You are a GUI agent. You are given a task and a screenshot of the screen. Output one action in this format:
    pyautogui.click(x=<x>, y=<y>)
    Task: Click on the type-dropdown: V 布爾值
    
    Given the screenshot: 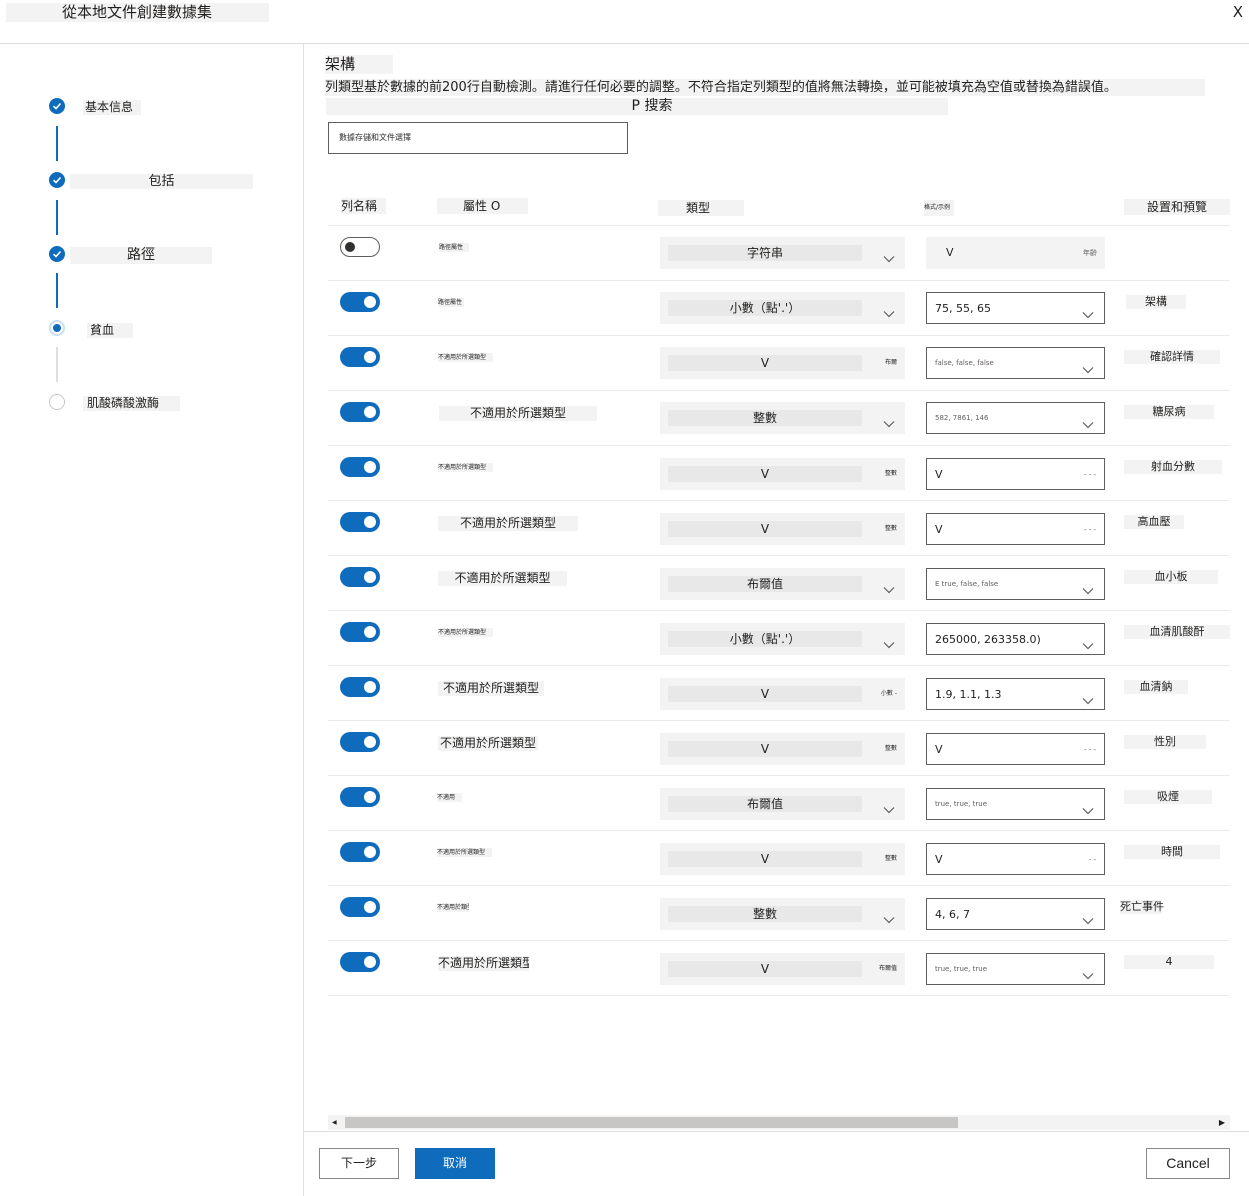 What is the action you would take?
    pyautogui.click(x=782, y=969)
    